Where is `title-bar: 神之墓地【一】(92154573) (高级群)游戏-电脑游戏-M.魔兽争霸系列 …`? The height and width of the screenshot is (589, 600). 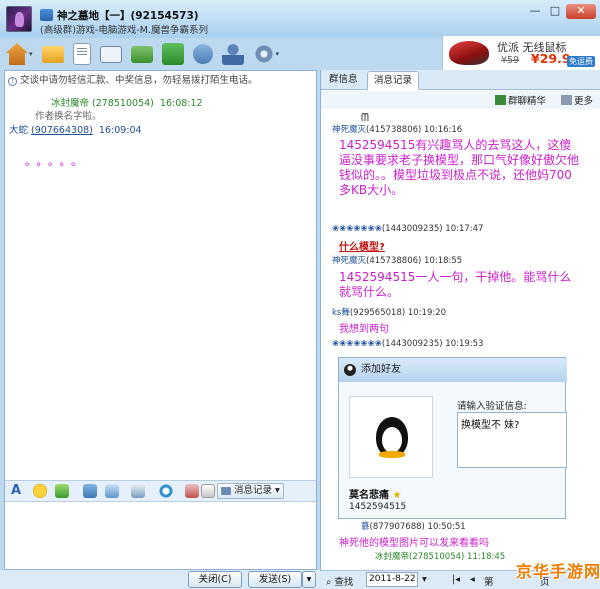 title-bar: 神之墓地【一】(92154573) (高级群)游戏-电脑游戏-M.魔兽争霸系列 … is located at coordinates (300, 19).